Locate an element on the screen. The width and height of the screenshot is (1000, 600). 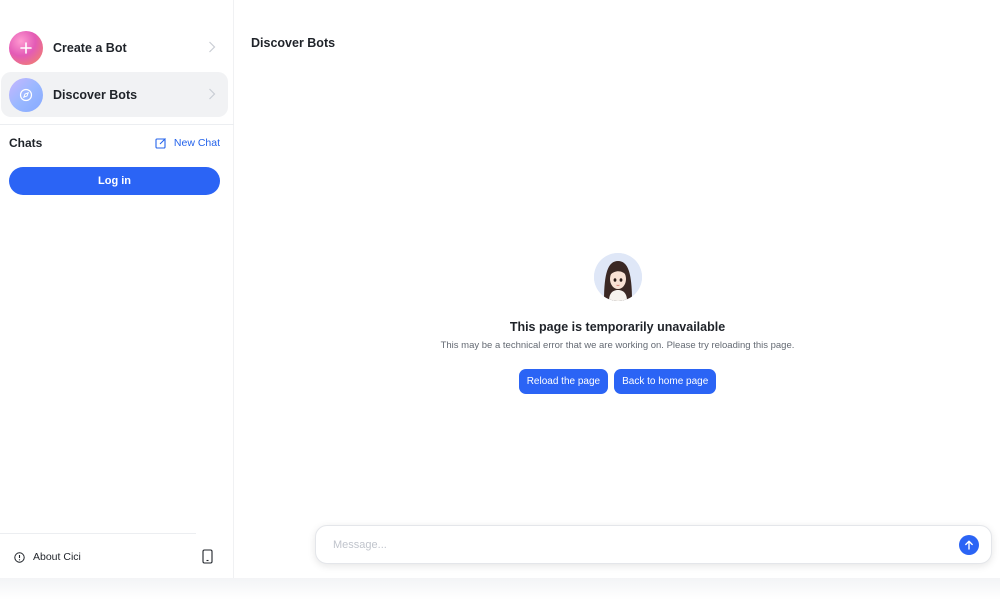
send-button is located at coordinates (969, 544).